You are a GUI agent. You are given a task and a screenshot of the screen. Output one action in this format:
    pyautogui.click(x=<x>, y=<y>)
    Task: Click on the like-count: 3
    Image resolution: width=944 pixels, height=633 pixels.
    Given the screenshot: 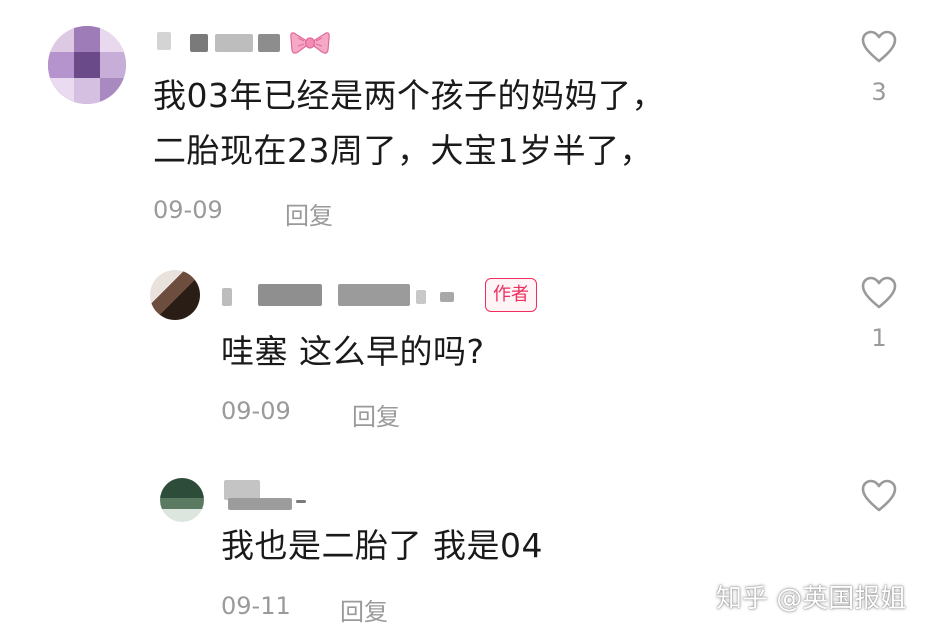 What is the action you would take?
    pyautogui.click(x=879, y=92)
    